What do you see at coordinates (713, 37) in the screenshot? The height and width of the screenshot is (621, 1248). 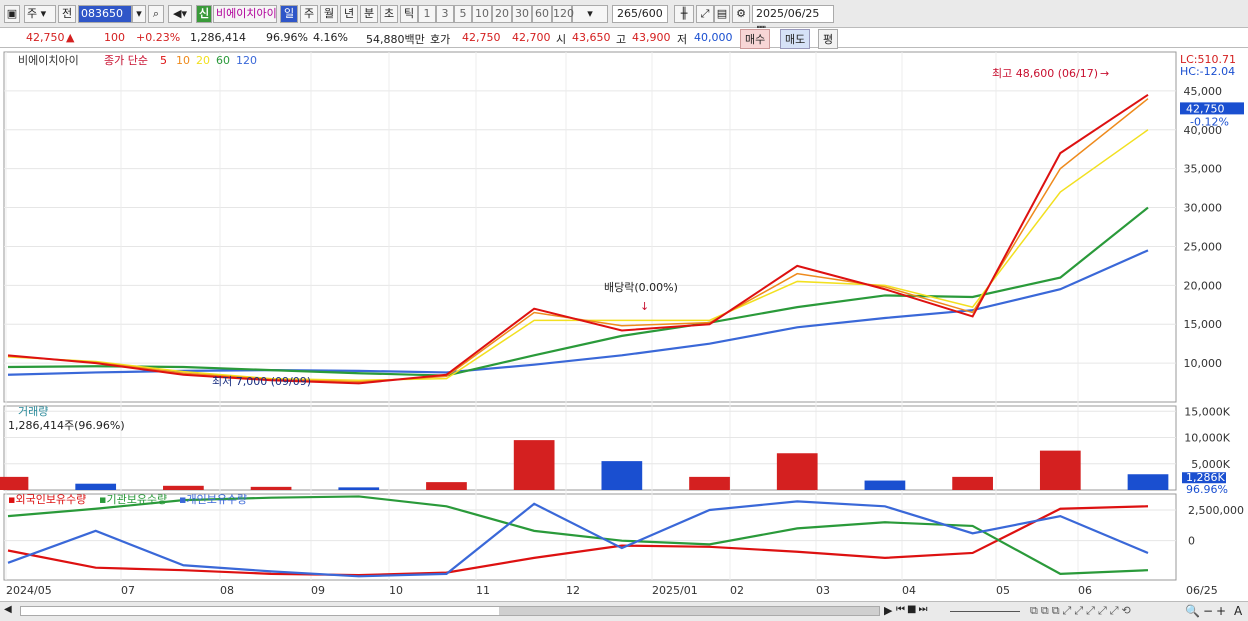 I see `low-value: 40,000` at bounding box center [713, 37].